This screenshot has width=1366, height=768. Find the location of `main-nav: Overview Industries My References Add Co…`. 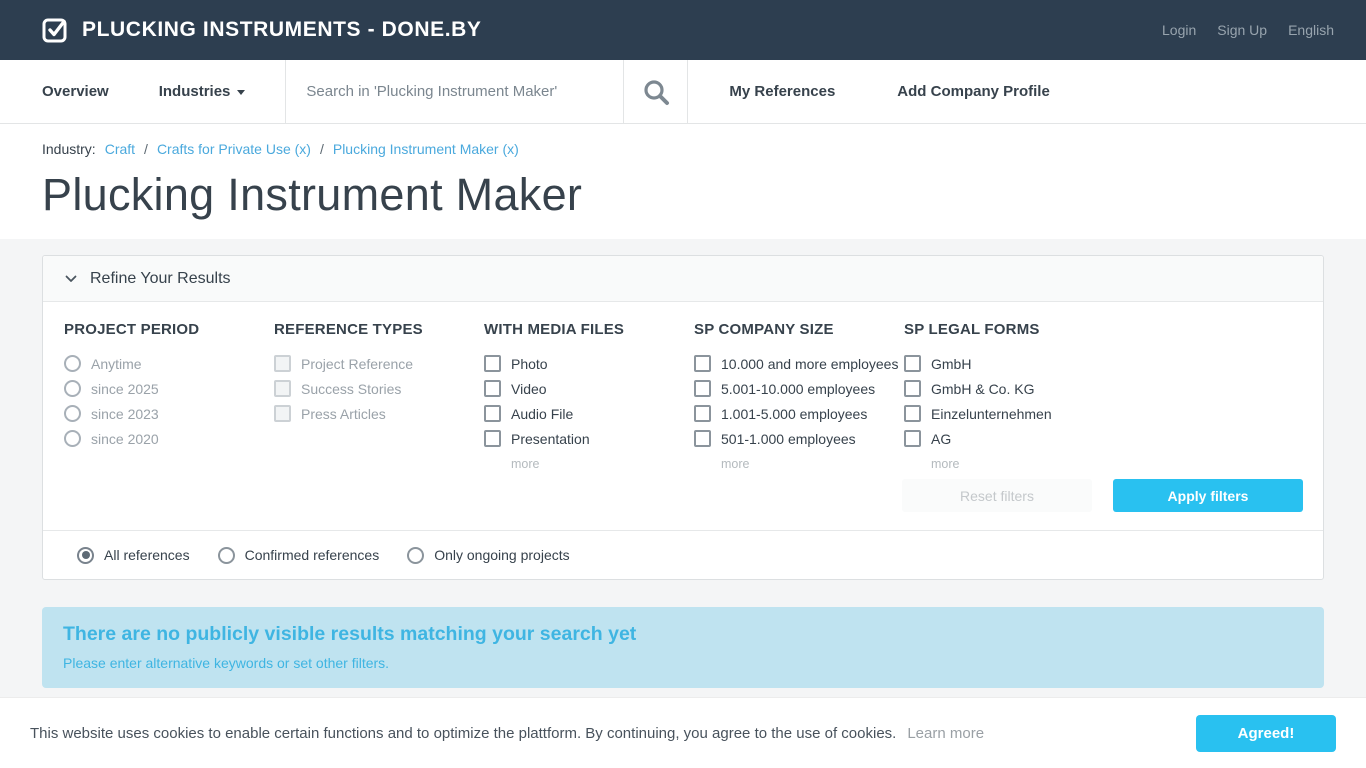

main-nav: Overview Industries My References Add Co… is located at coordinates (683, 92).